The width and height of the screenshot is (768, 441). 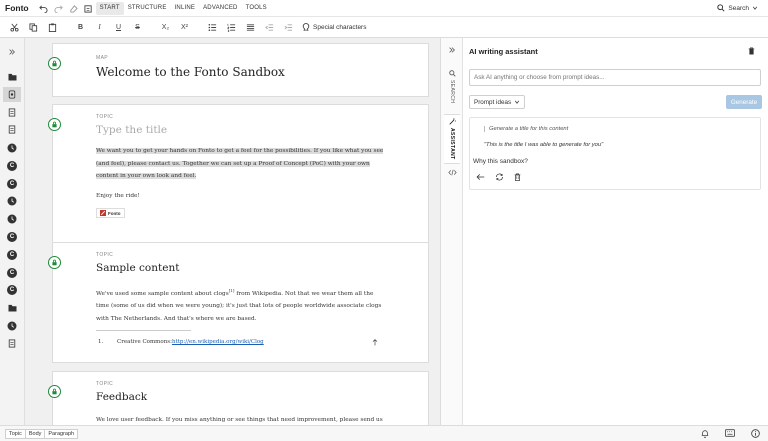 I want to click on tab-search-label: SEARCH, so click(x=452, y=92).